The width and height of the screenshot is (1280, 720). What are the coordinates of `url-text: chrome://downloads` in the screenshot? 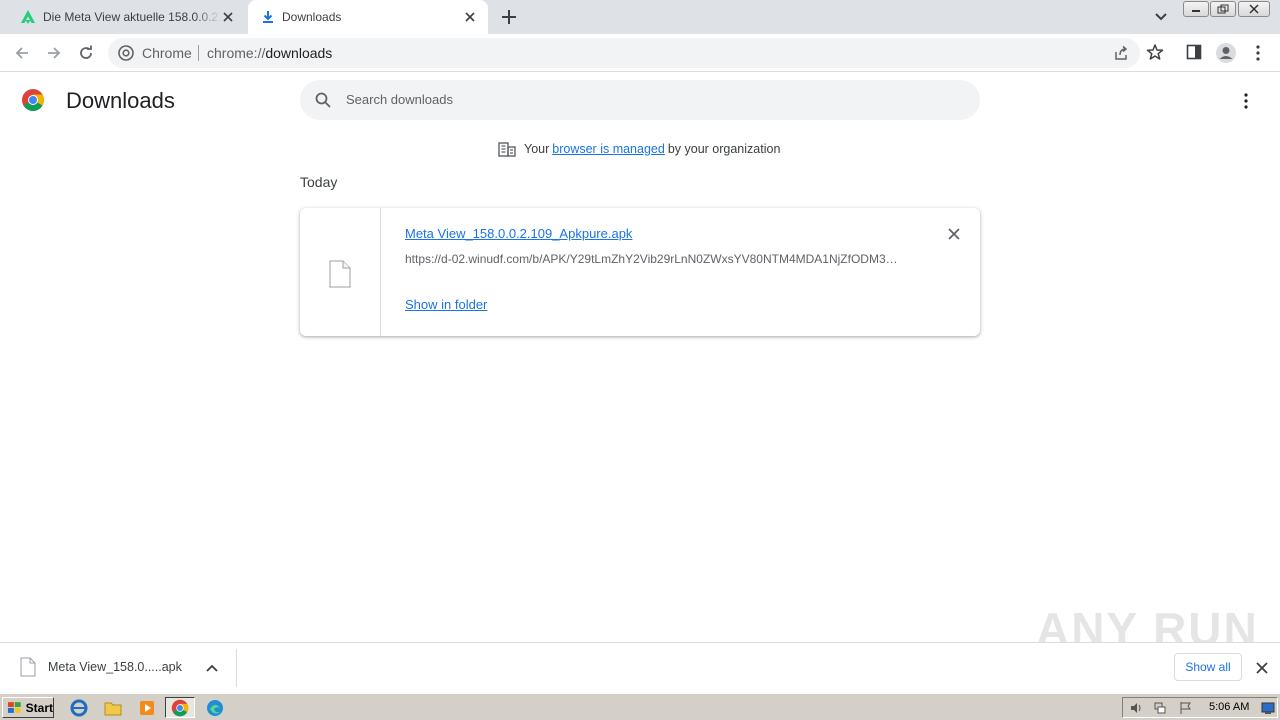 It's located at (269, 53).